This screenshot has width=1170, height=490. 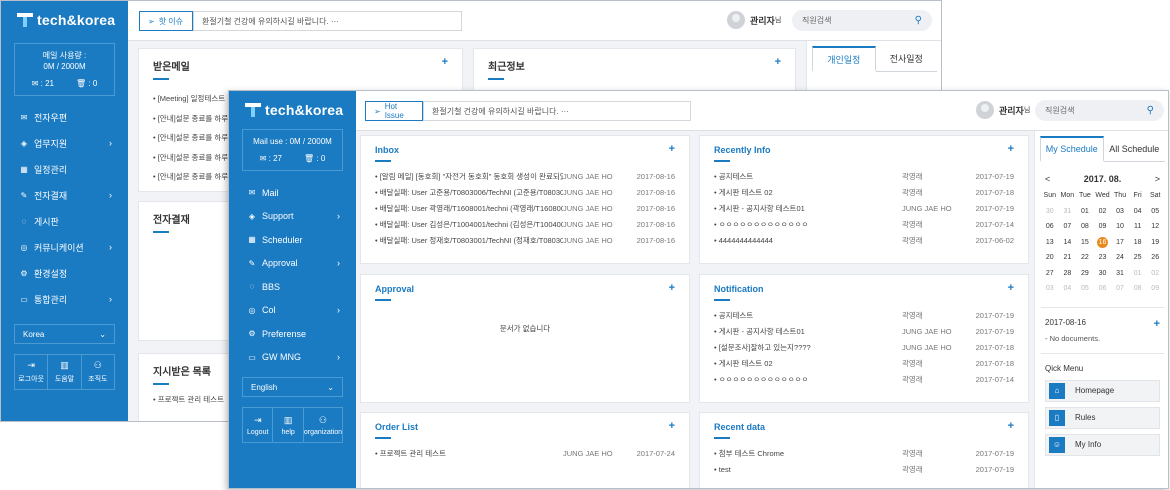 What do you see at coordinates (864, 453) in the screenshot?
I see `list-item: • 첨부 테스트 Chrome 곽영래 2017-07-19` at bounding box center [864, 453].